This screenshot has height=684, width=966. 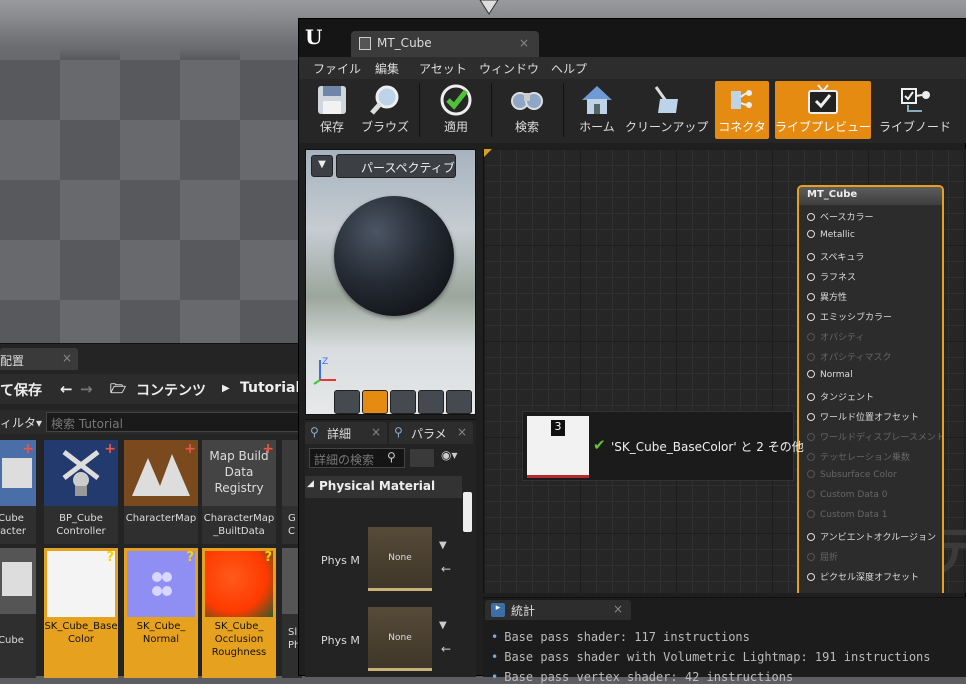 What do you see at coordinates (823, 110) in the screenshot?
I see `live-preview-button: ライブプレビュー` at bounding box center [823, 110].